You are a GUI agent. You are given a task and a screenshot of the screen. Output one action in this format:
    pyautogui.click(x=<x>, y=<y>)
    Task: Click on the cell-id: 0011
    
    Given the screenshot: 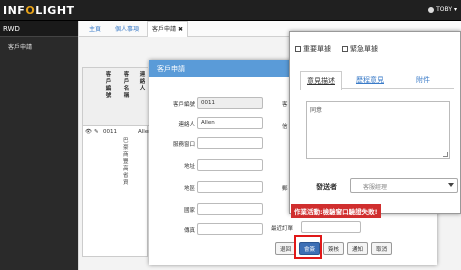 What is the action you would take?
    pyautogui.click(x=110, y=132)
    